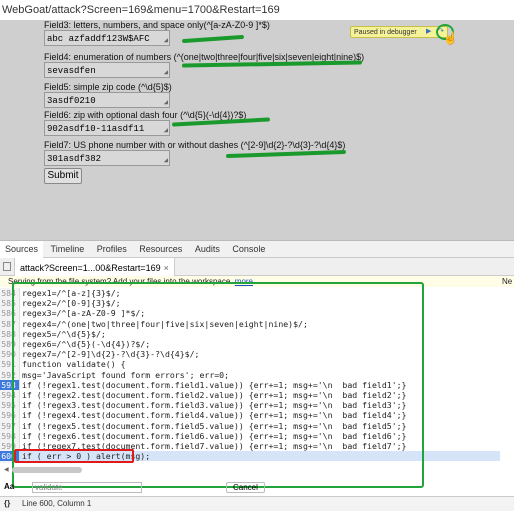 The width and height of the screenshot is (514, 511). What do you see at coordinates (245, 487) in the screenshot?
I see `cancel-button: Cancel` at bounding box center [245, 487].